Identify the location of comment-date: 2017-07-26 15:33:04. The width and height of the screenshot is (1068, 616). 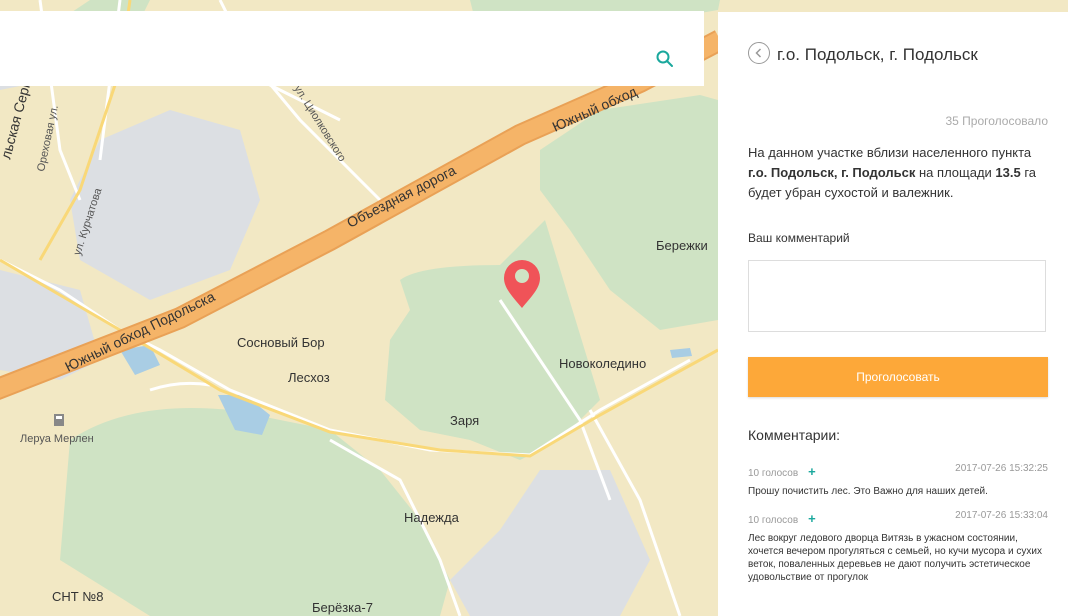
(1001, 515).